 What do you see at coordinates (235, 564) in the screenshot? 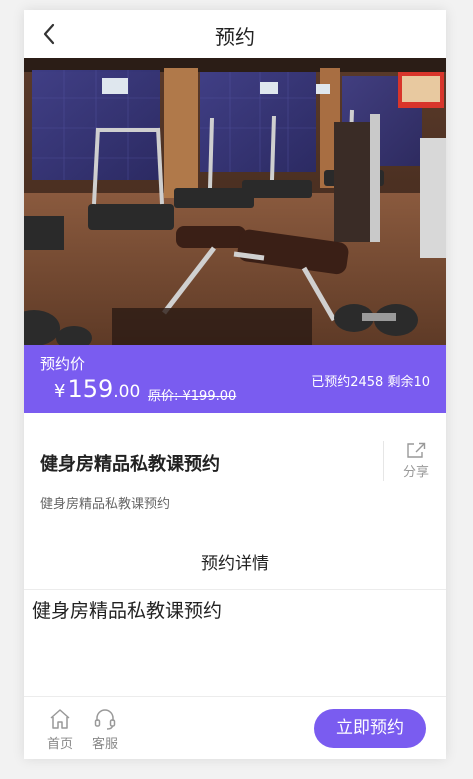
I see `detail-section-title: 预约详情` at bounding box center [235, 564].